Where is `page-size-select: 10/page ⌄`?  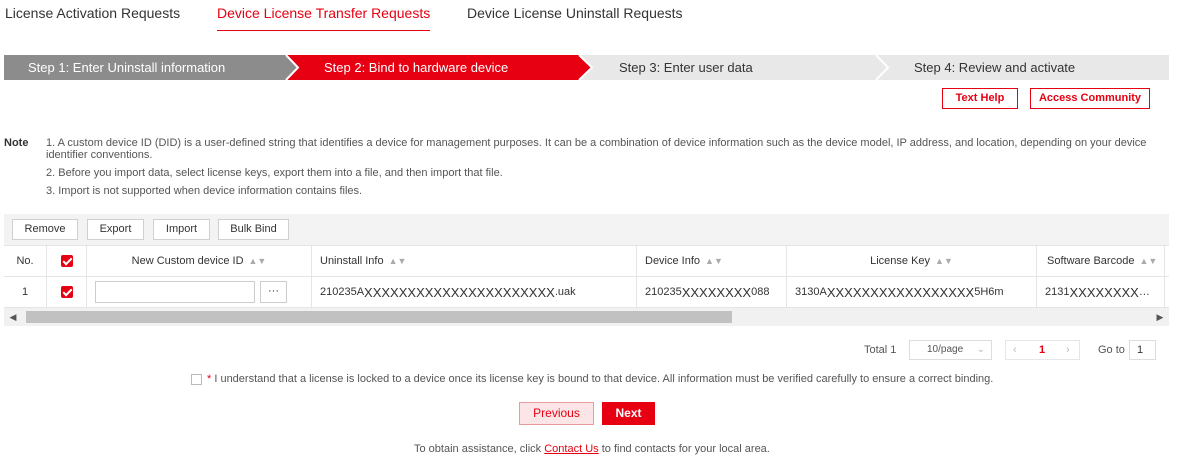
page-size-select: 10/page ⌄ is located at coordinates (950, 350).